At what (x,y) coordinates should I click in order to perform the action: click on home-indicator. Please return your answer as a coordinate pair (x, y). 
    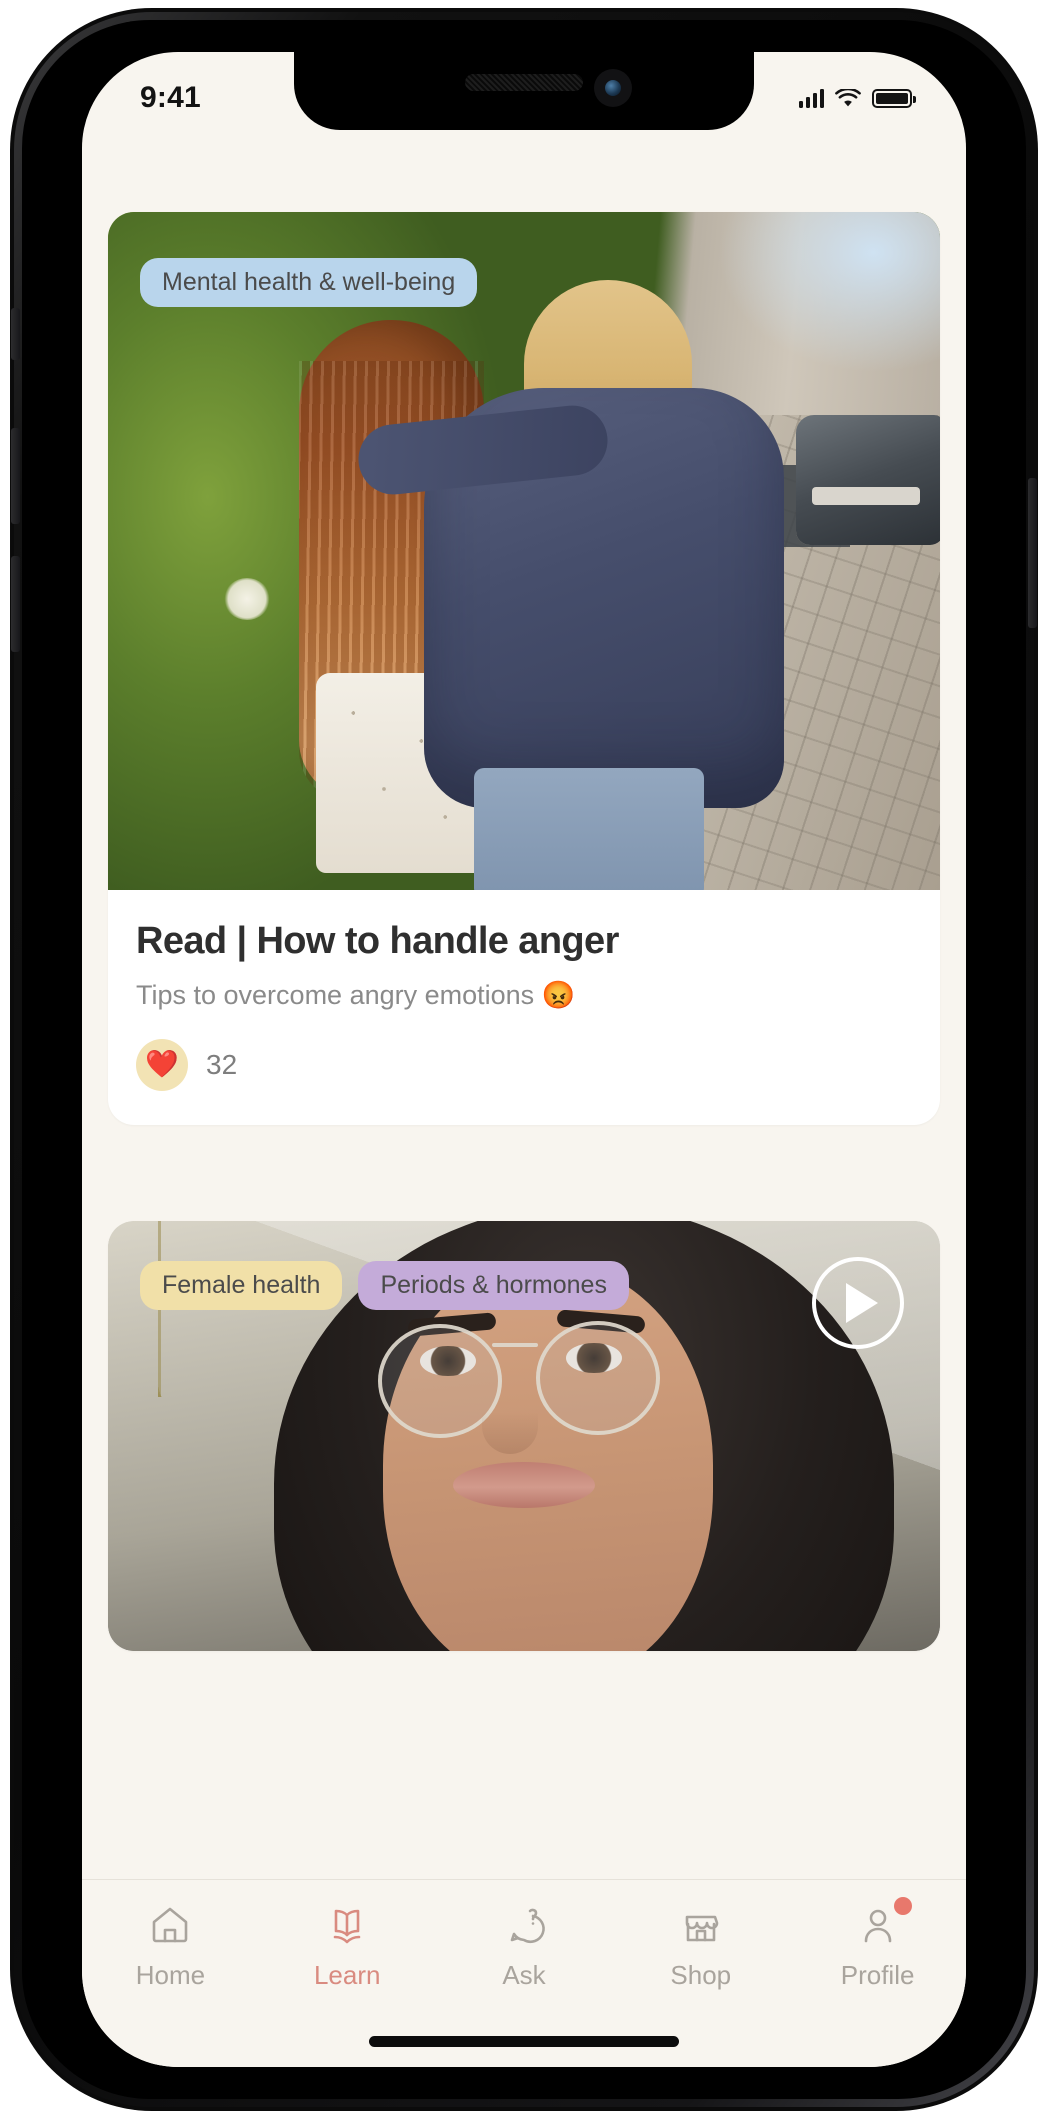
    Looking at the image, I should click on (524, 2041).